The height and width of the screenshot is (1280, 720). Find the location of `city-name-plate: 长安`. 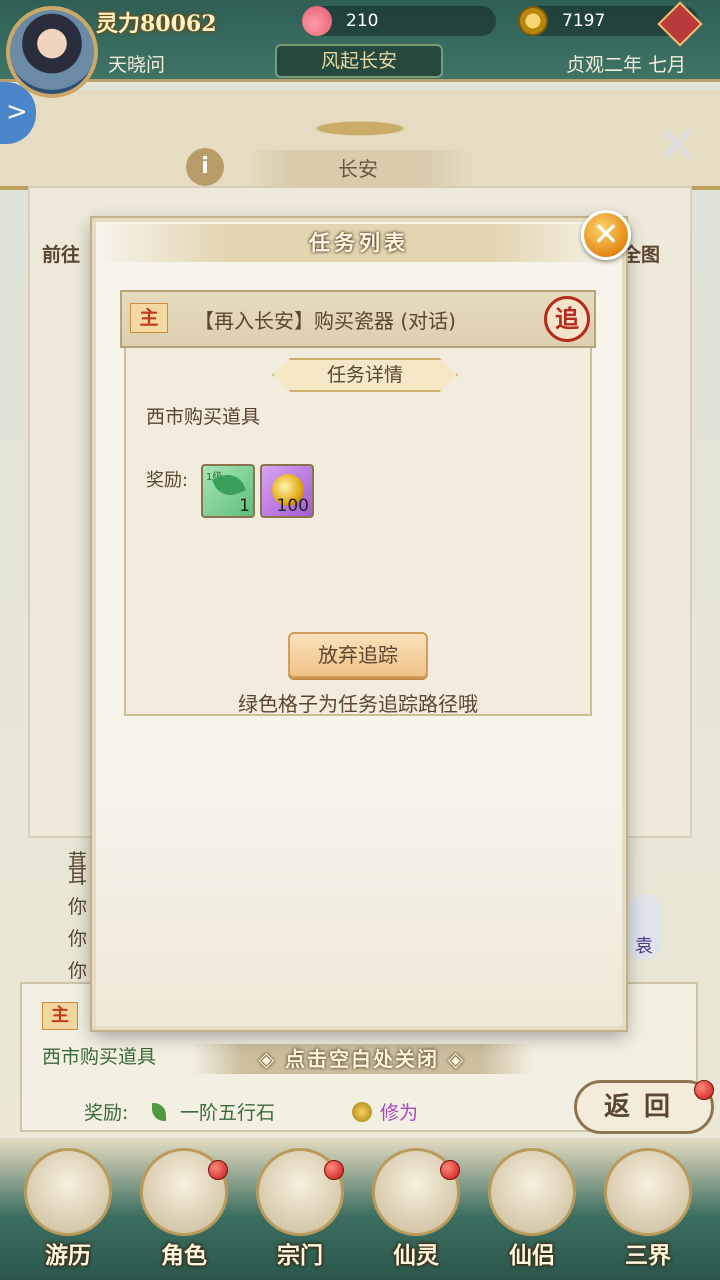

city-name-plate: 长安 is located at coordinates (358, 169).